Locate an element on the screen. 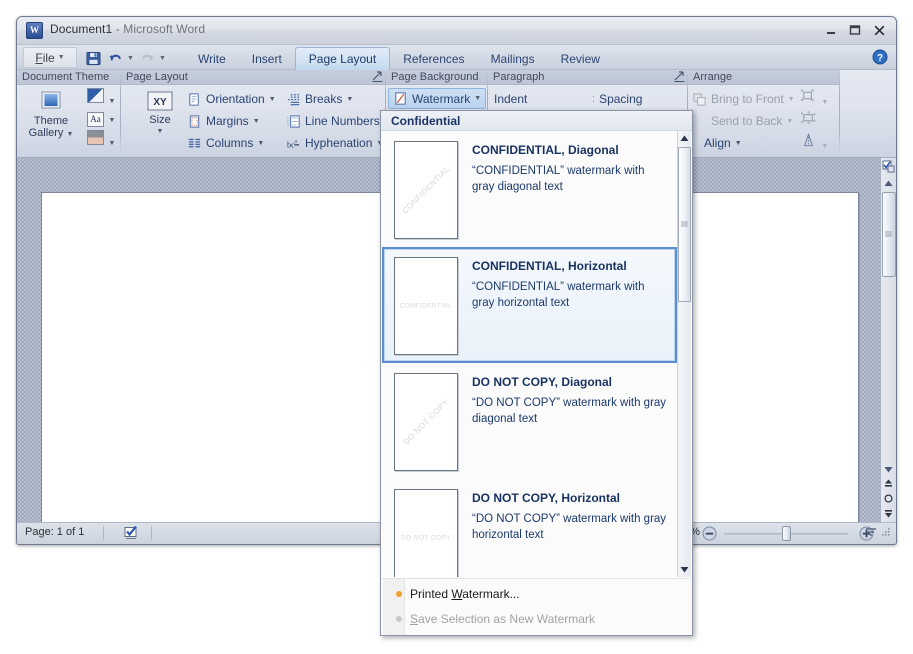 This screenshot has height=654, width=913. gallery-item-title: DO NOT COPY, Horizontal is located at coordinates (546, 498).